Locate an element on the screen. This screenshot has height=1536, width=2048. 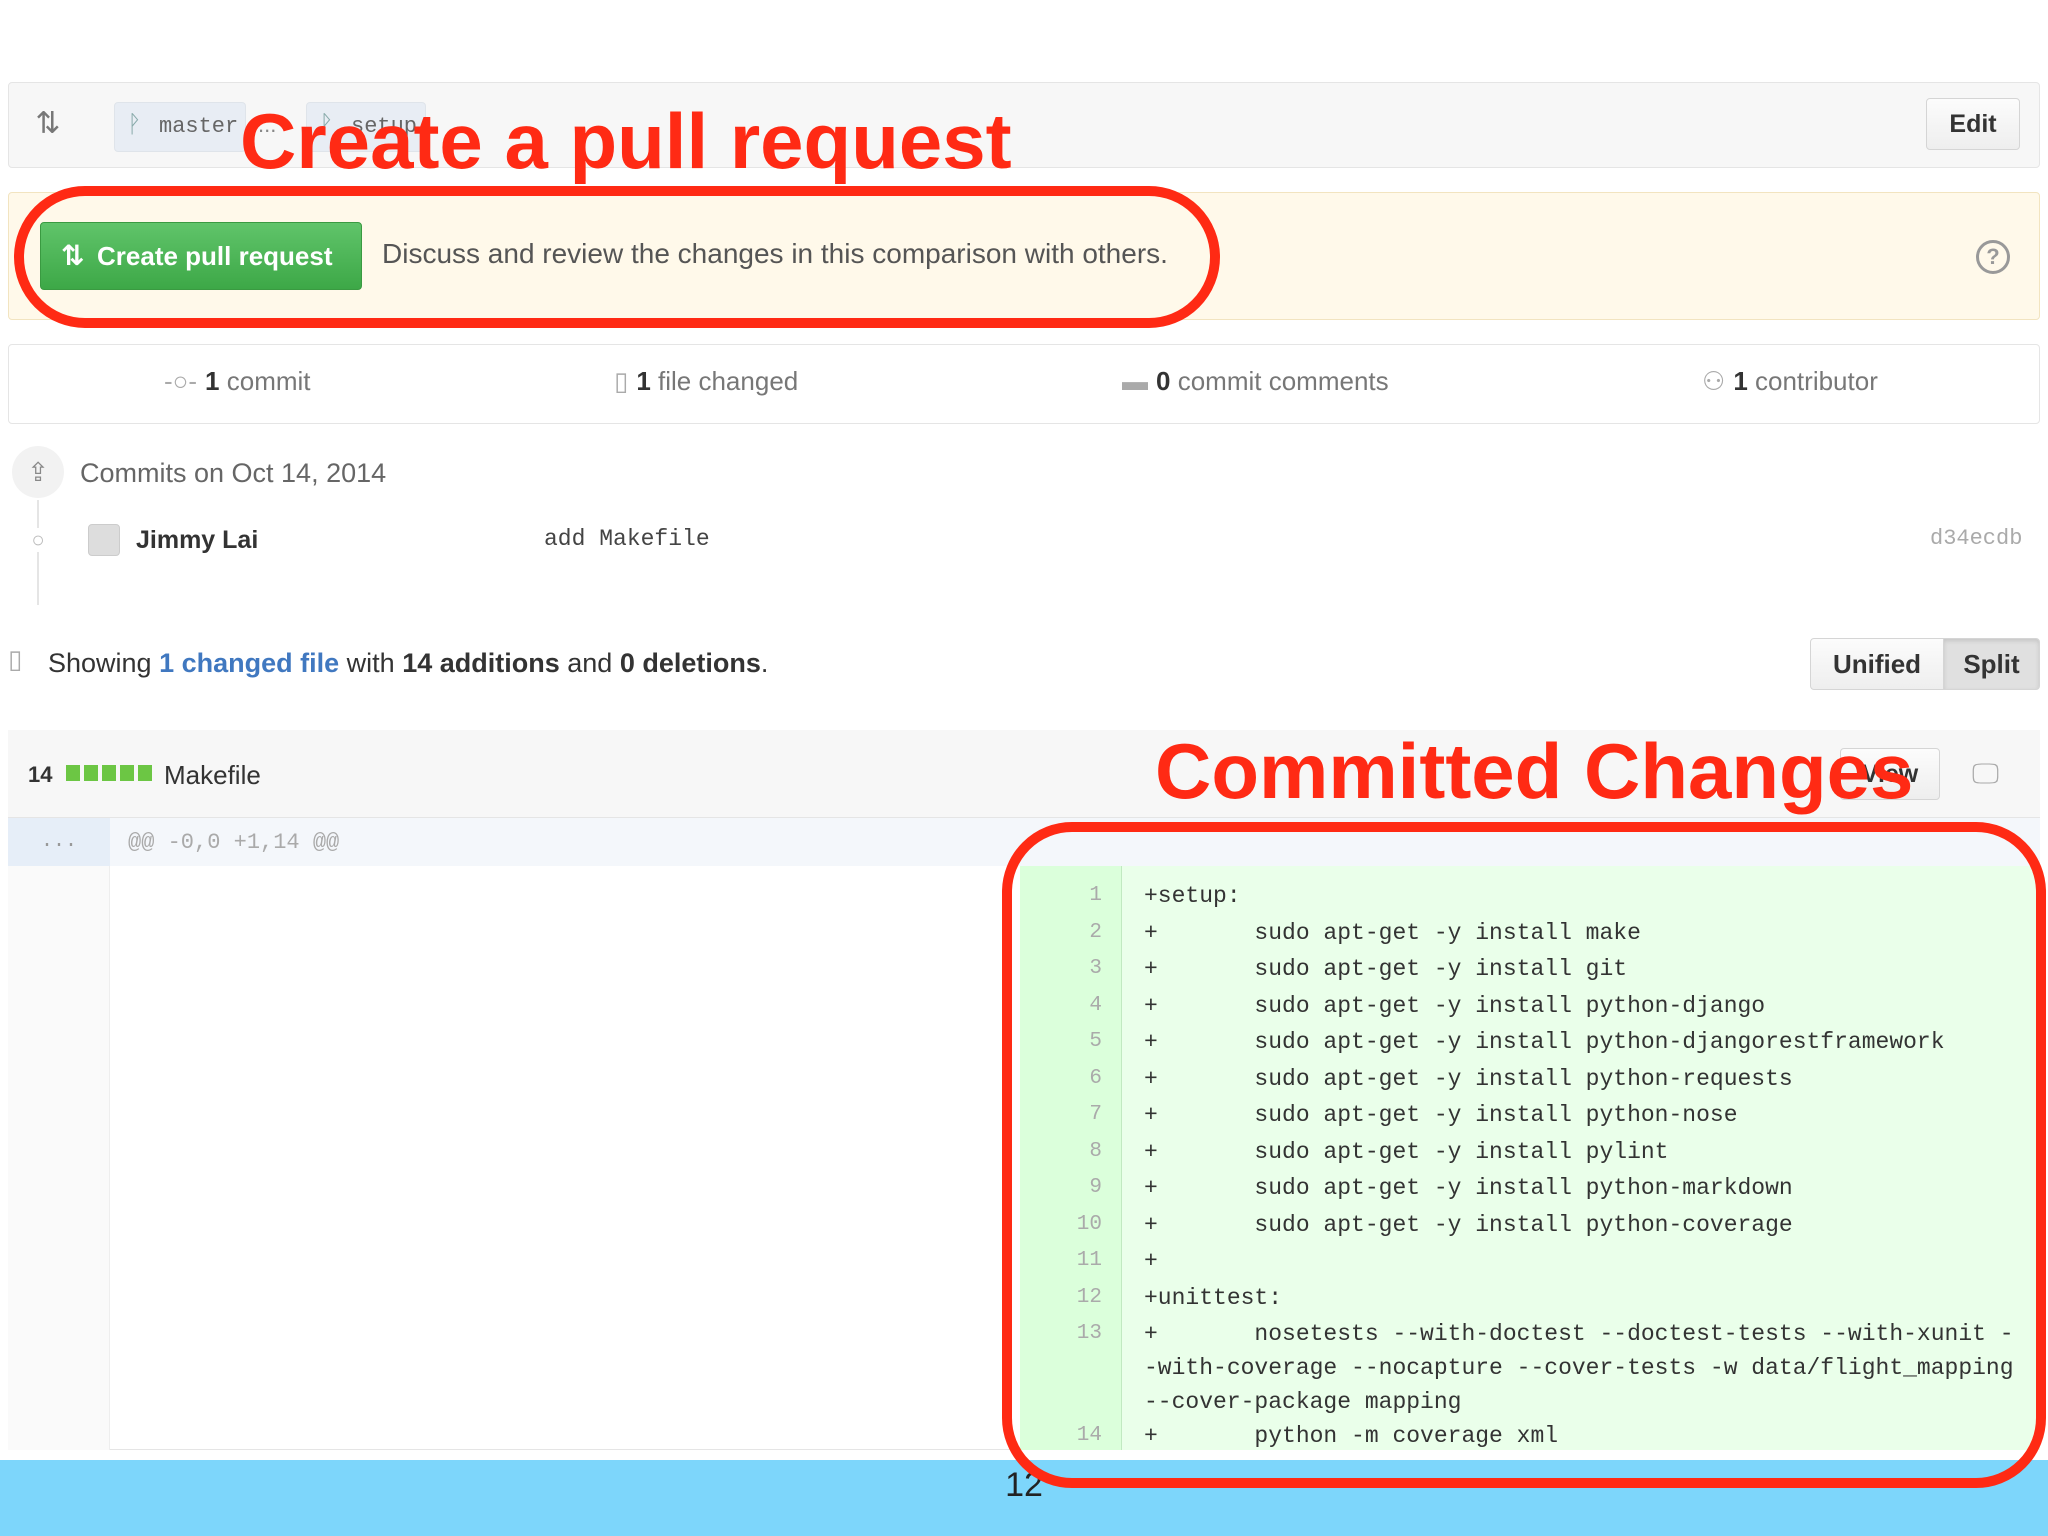
comment-icon: ▬ is located at coordinates (1135, 381).